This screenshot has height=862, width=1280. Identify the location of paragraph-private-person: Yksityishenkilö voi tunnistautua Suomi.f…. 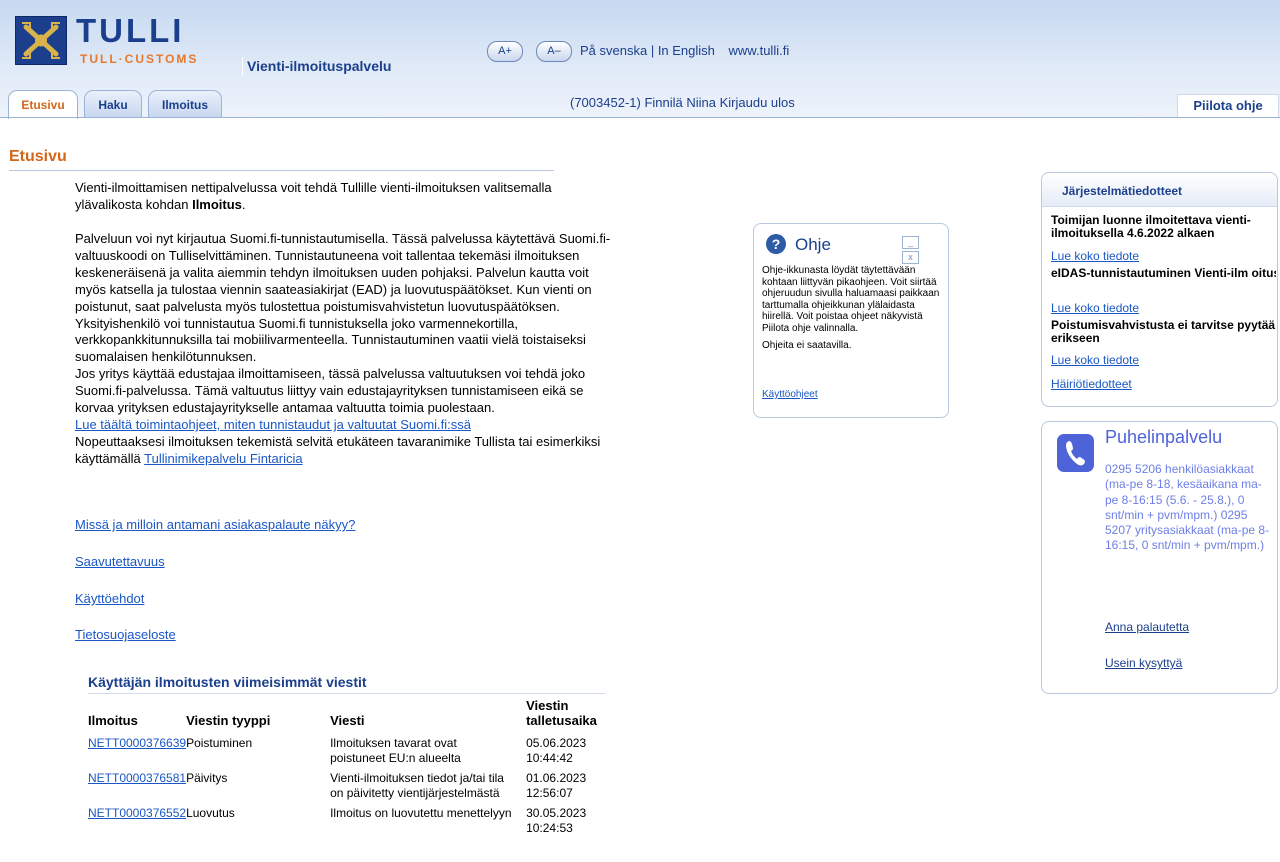
(330, 340).